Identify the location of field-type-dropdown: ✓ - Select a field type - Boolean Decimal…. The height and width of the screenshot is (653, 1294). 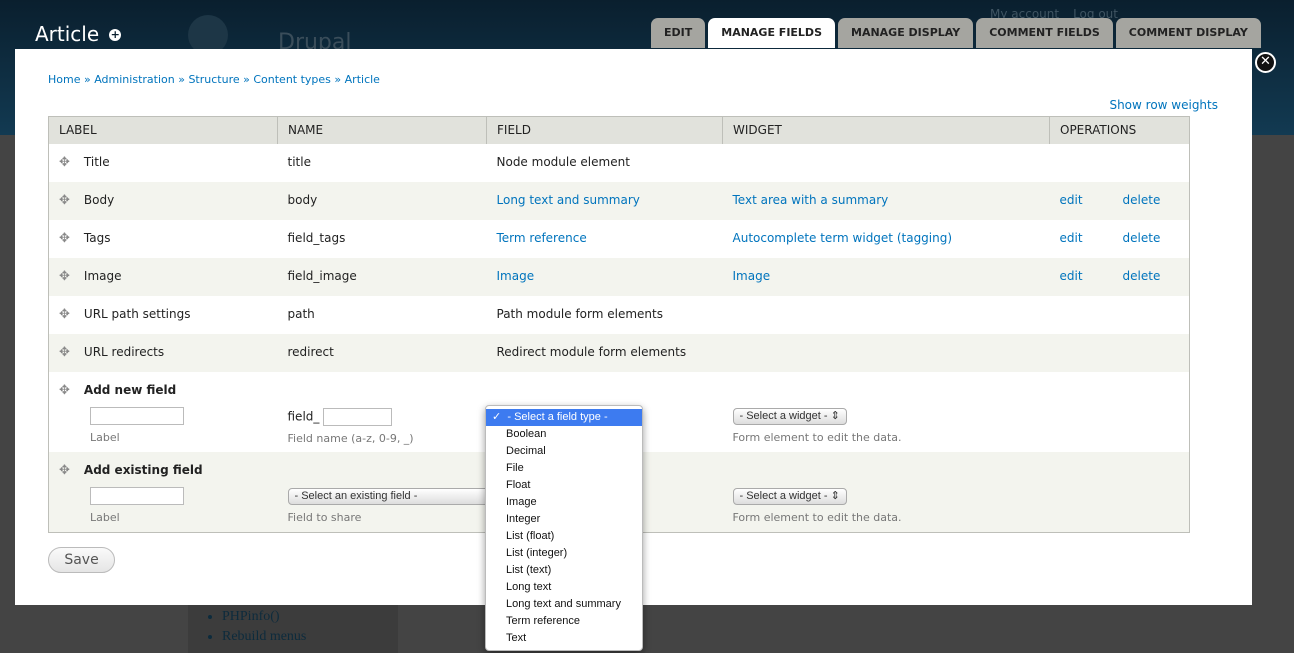
(564, 528).